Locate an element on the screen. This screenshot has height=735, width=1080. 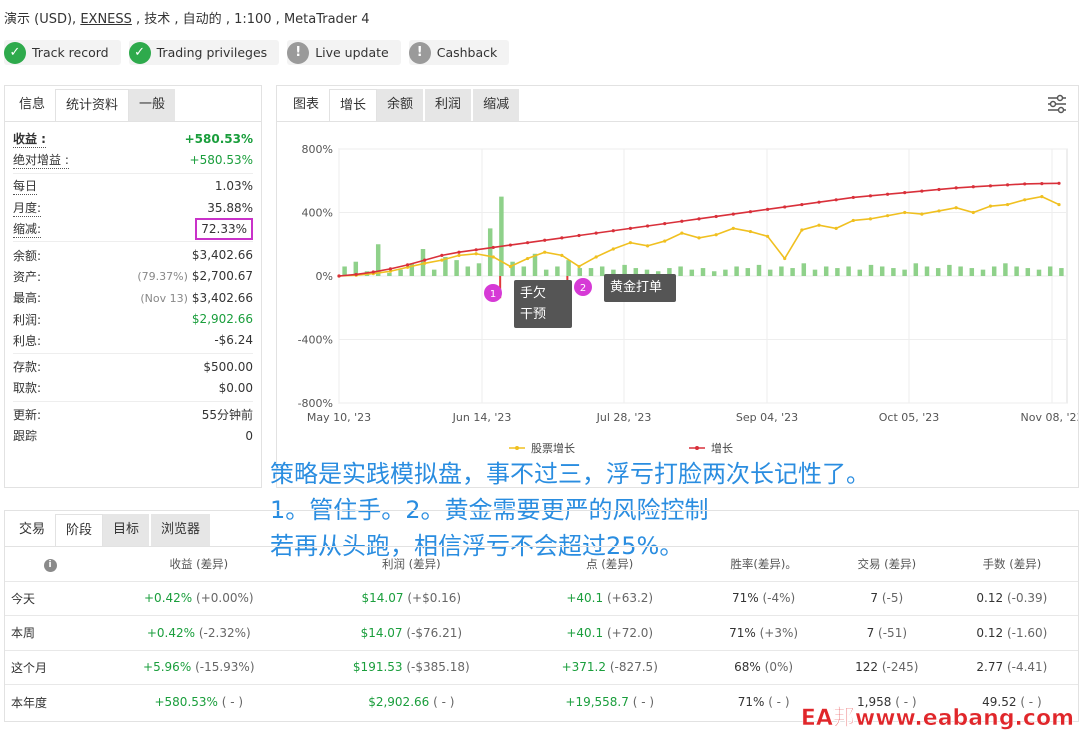
cell-diff: (-1.60) is located at coordinates (1027, 632).